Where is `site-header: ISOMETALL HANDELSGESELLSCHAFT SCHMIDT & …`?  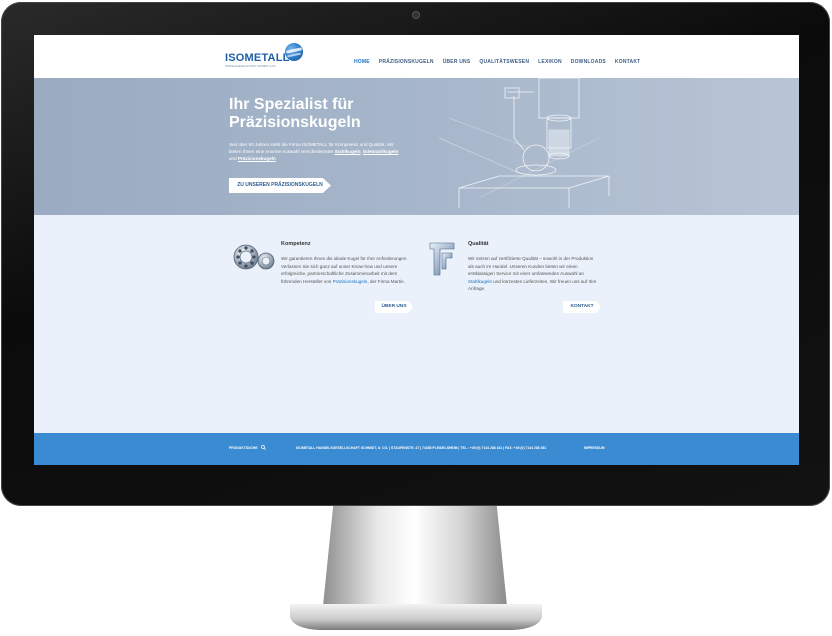 site-header: ISOMETALL HANDELSGESELLSCHAFT SCHMIDT & … is located at coordinates (416, 56).